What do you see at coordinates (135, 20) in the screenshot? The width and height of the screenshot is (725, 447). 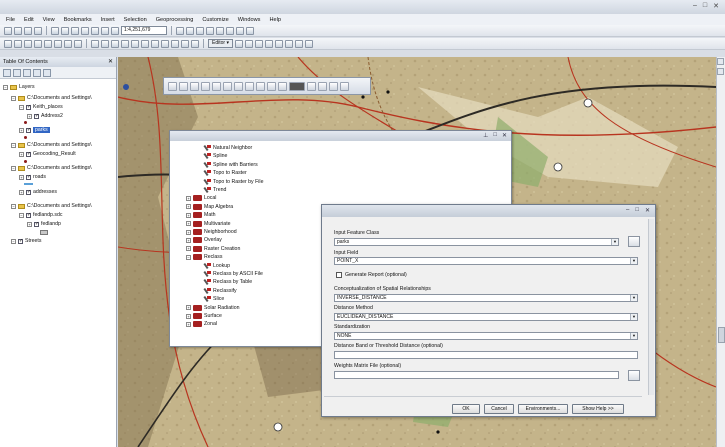 I see `menu-selection: Selection` at bounding box center [135, 20].